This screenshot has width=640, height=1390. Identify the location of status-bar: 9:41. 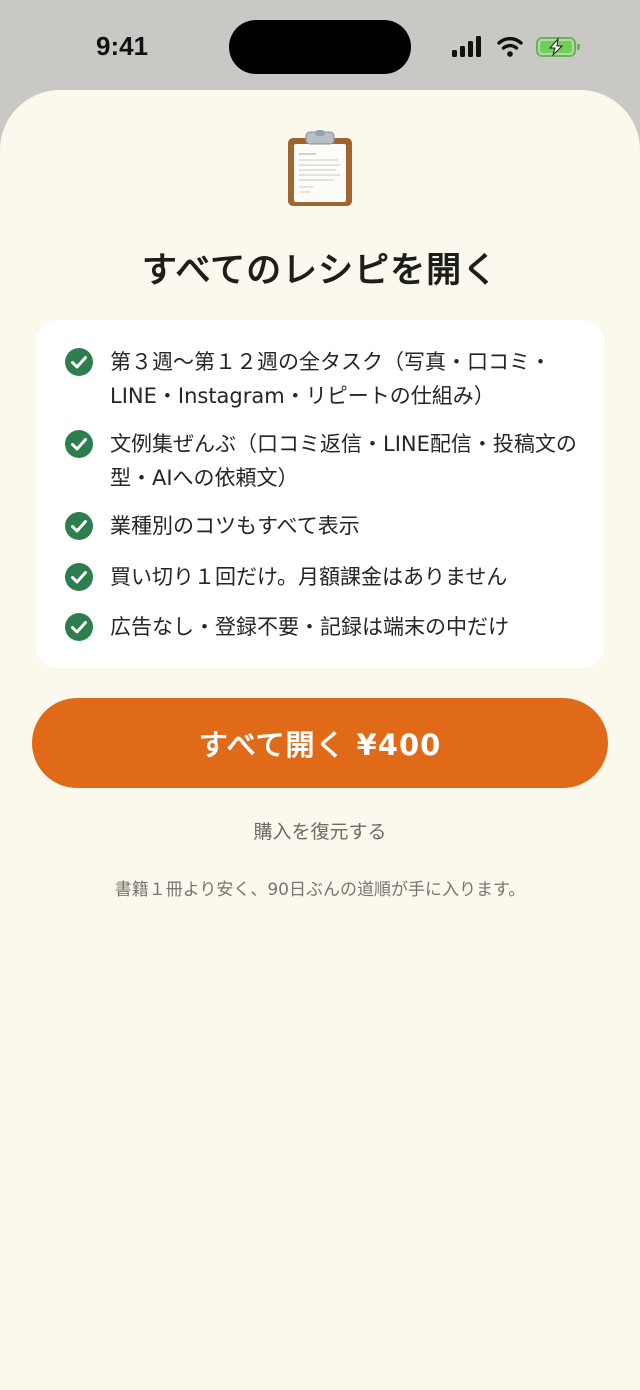
(320, 46).